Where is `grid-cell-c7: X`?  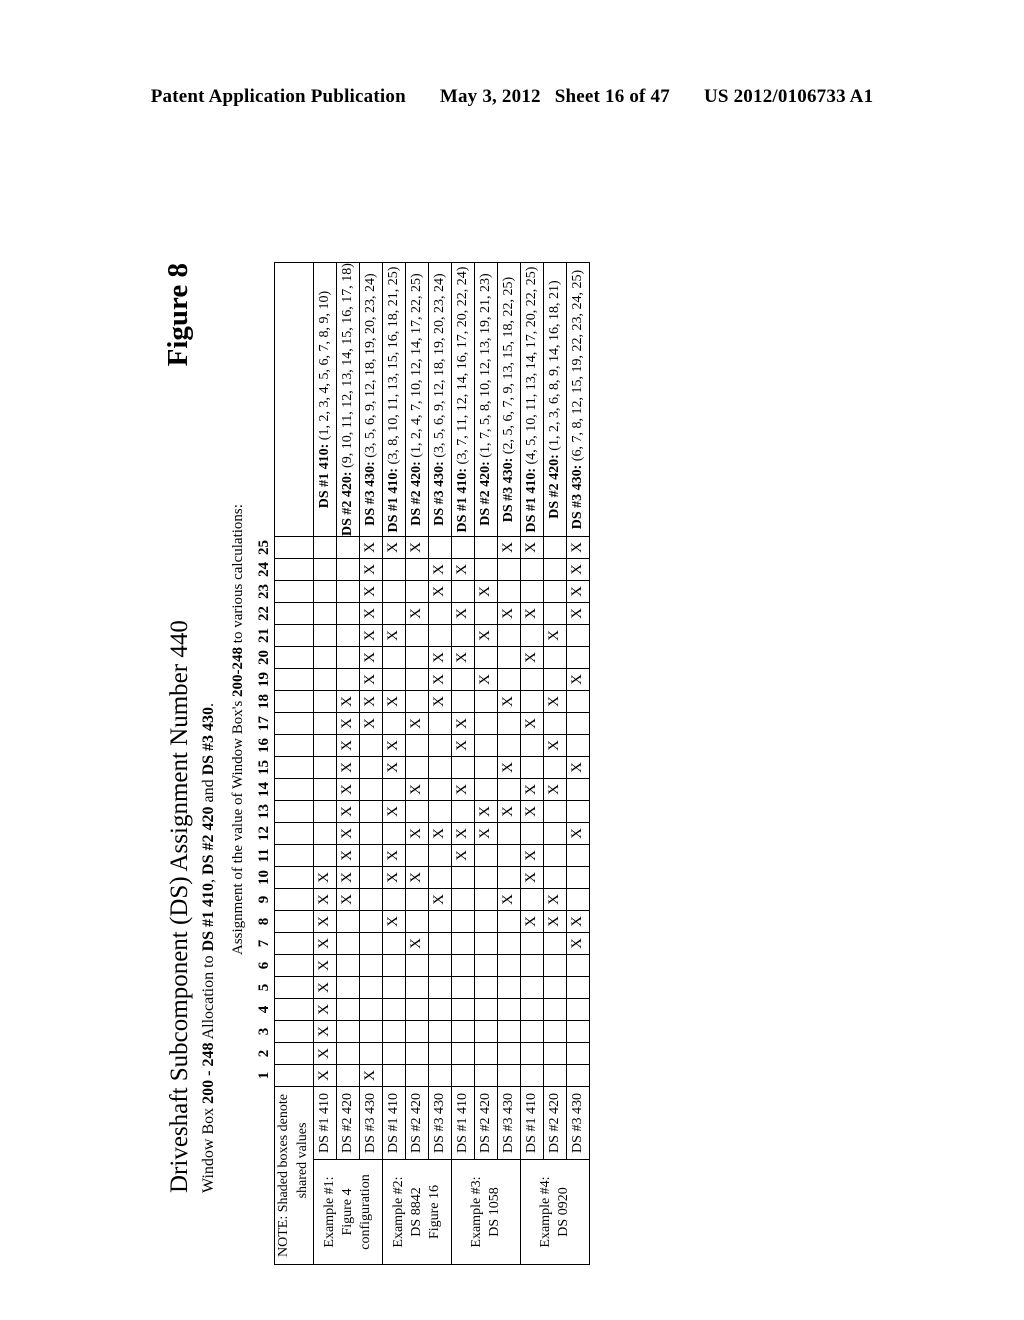
grid-cell-c7: X is located at coordinates (578, 943).